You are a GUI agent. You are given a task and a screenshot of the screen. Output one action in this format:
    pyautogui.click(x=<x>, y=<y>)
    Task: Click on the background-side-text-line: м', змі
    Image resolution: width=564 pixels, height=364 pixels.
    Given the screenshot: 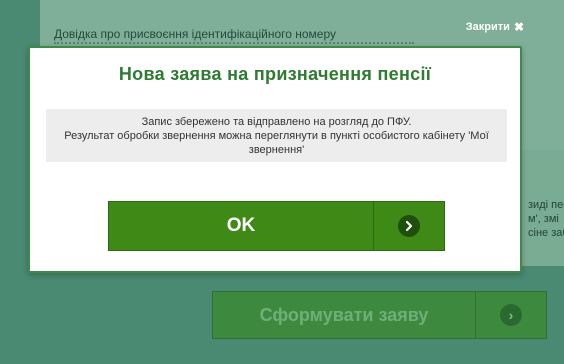 What is the action you would take?
    pyautogui.click(x=543, y=219)
    